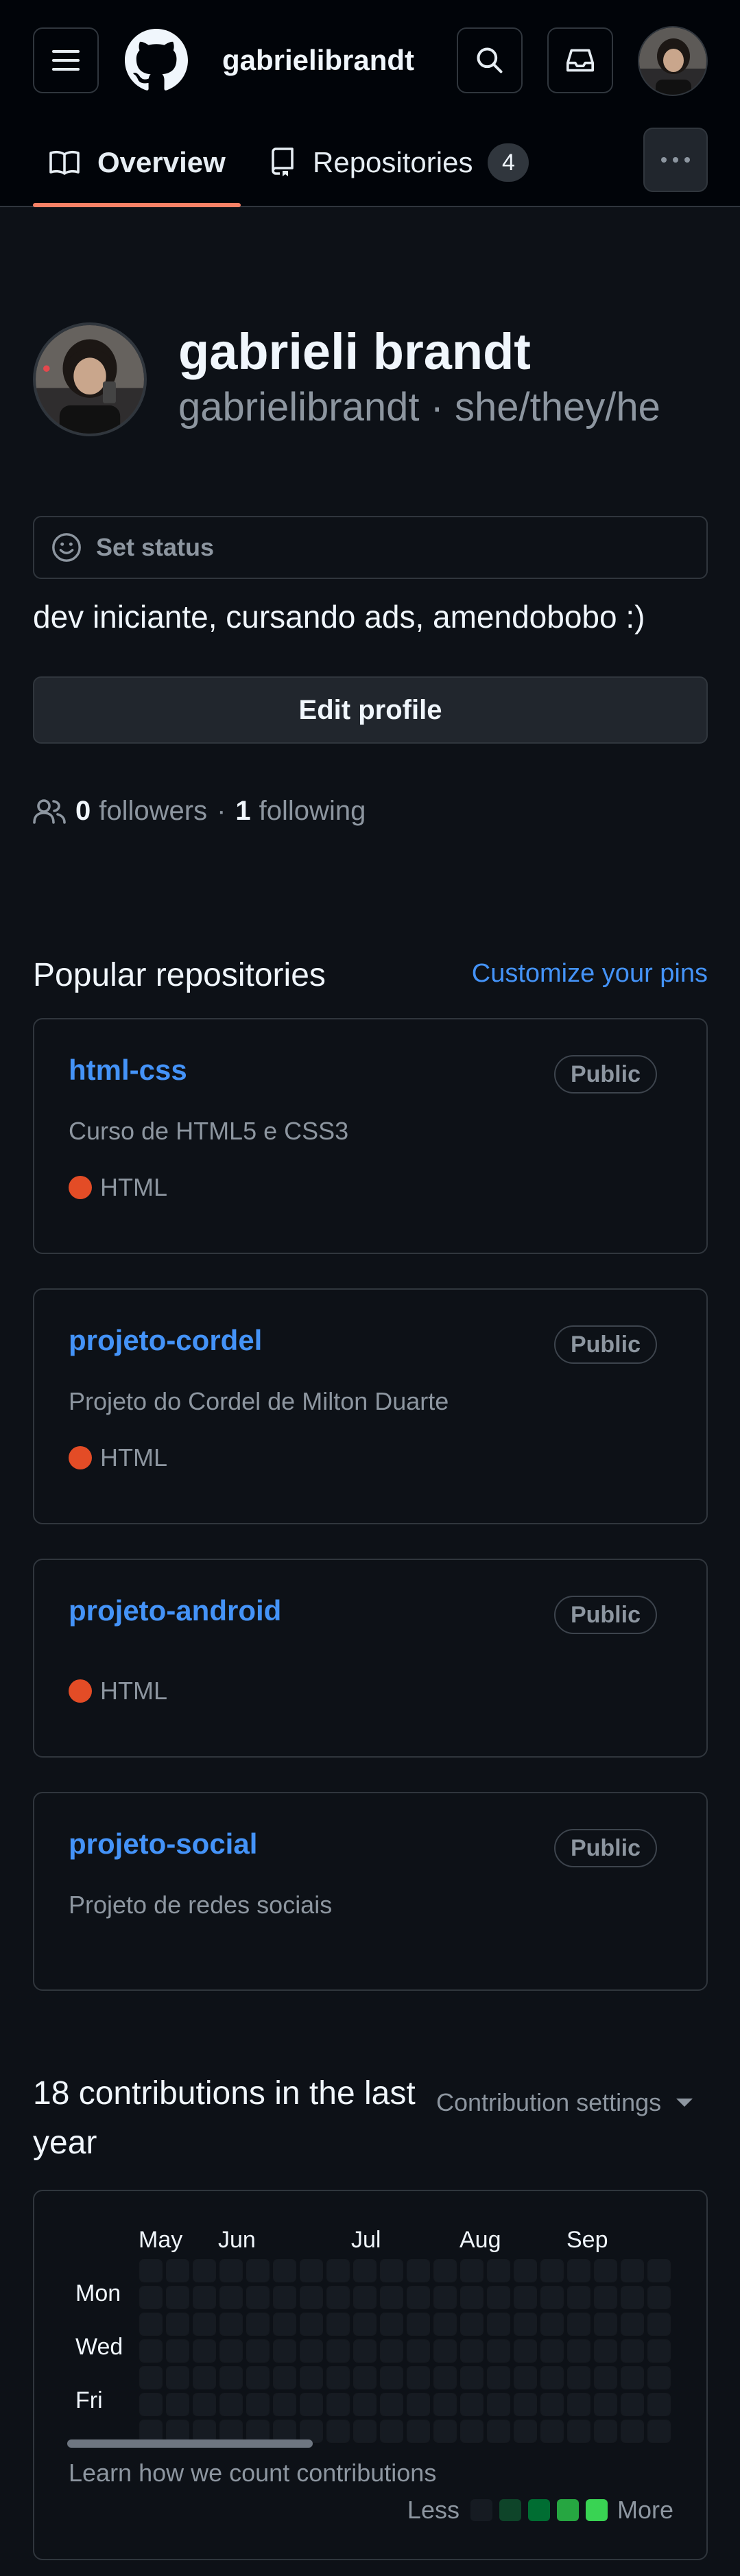 This screenshot has height=2576, width=740. Describe the element at coordinates (137, 173) in the screenshot. I see `tab-overview: Overview` at that location.